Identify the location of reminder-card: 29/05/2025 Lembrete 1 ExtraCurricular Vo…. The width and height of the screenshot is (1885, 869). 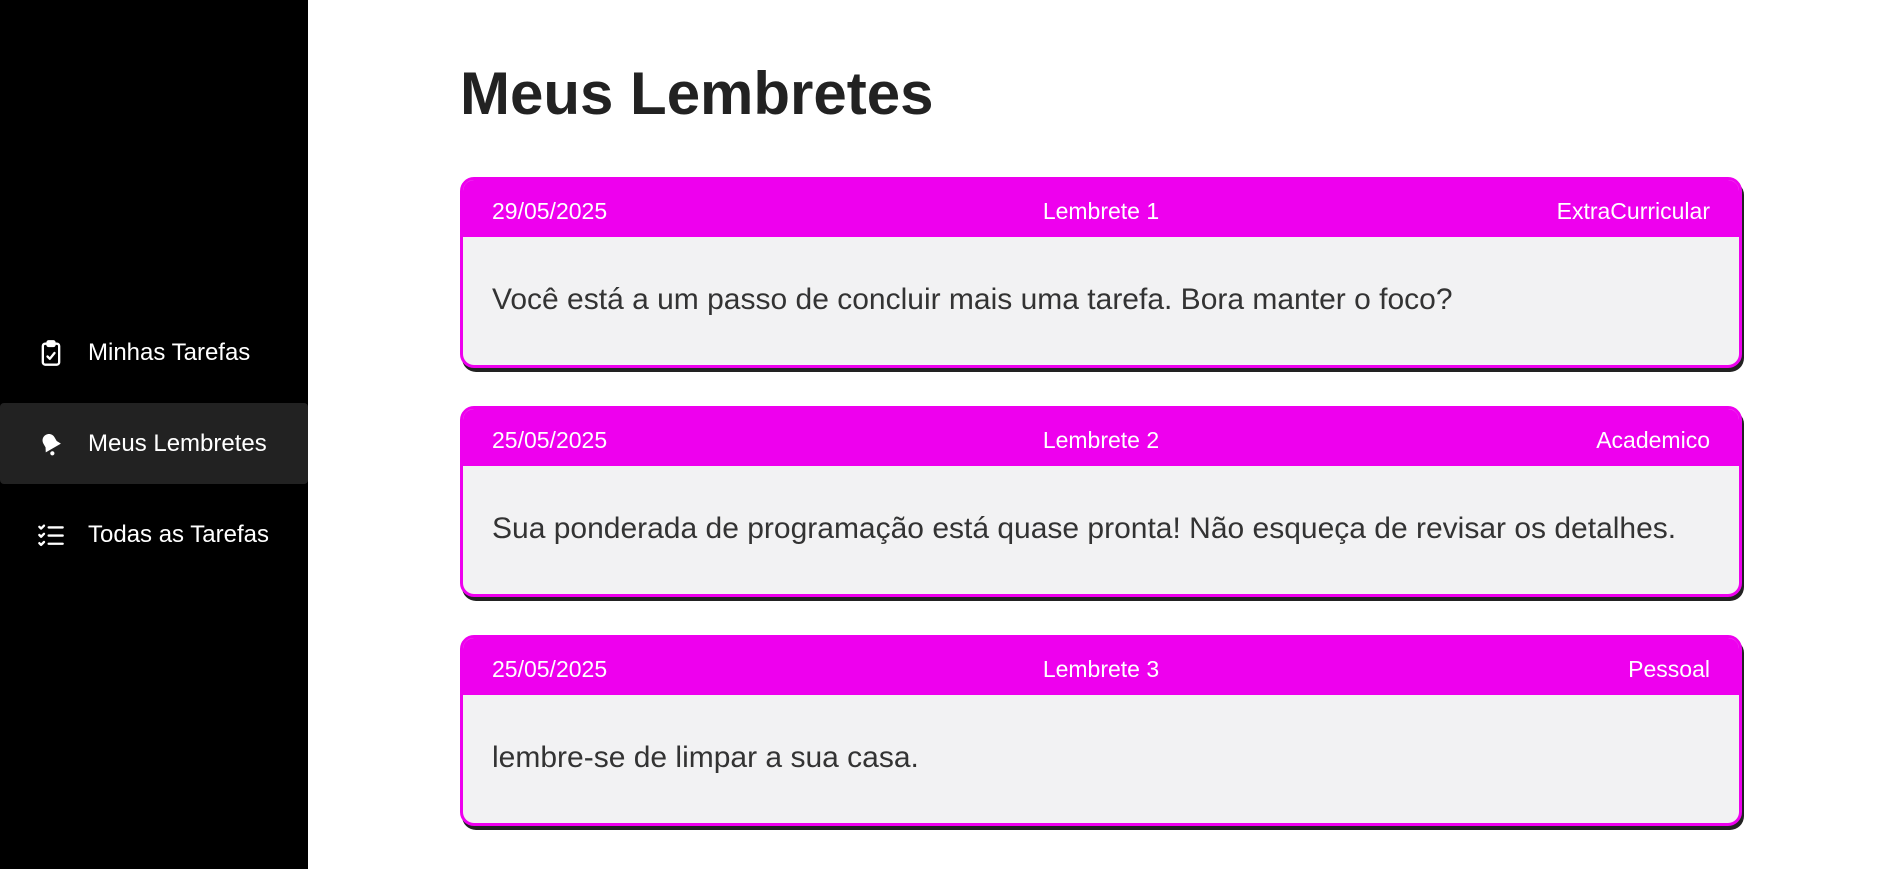
(1101, 272).